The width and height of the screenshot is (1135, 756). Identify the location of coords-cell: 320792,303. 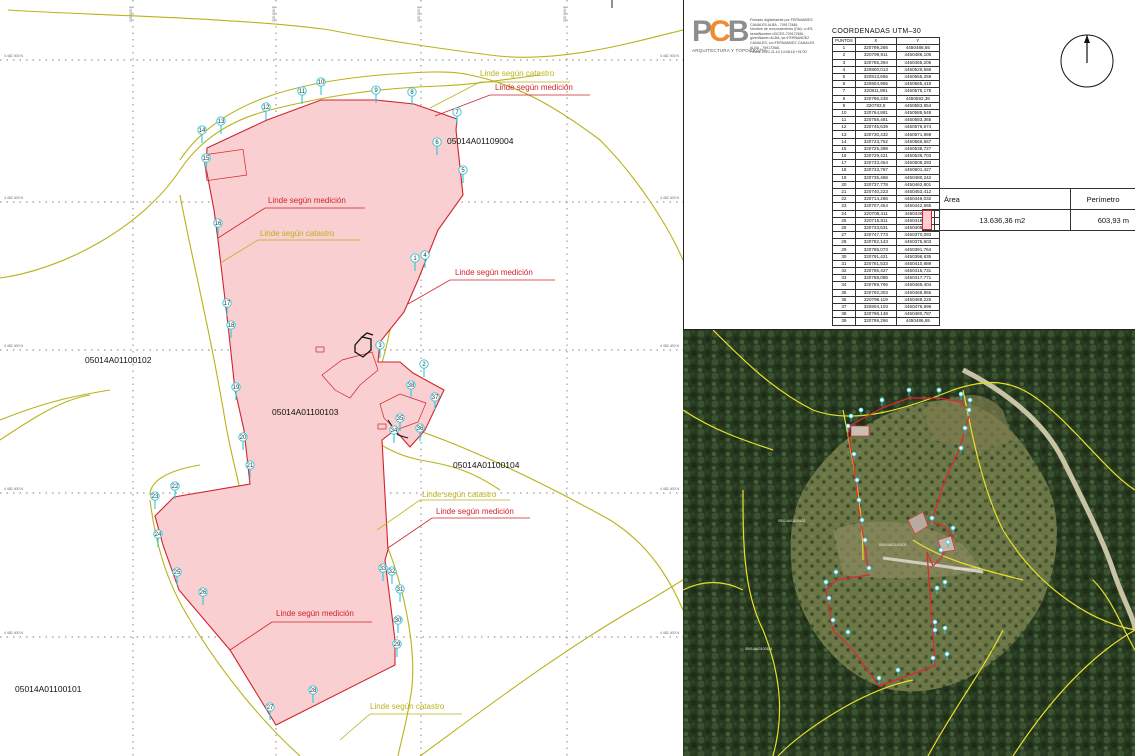
(875, 292).